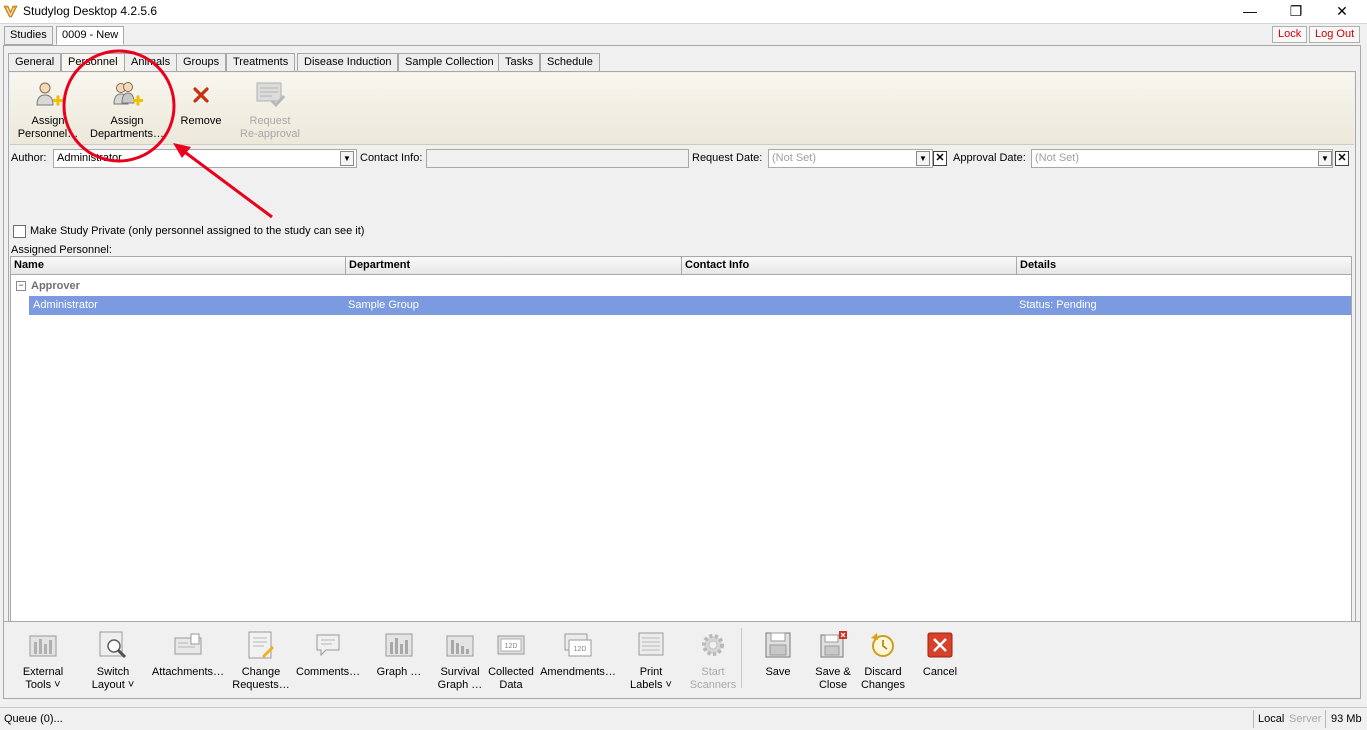 This screenshot has width=1367, height=730. I want to click on group-add-icon, so click(128, 94).